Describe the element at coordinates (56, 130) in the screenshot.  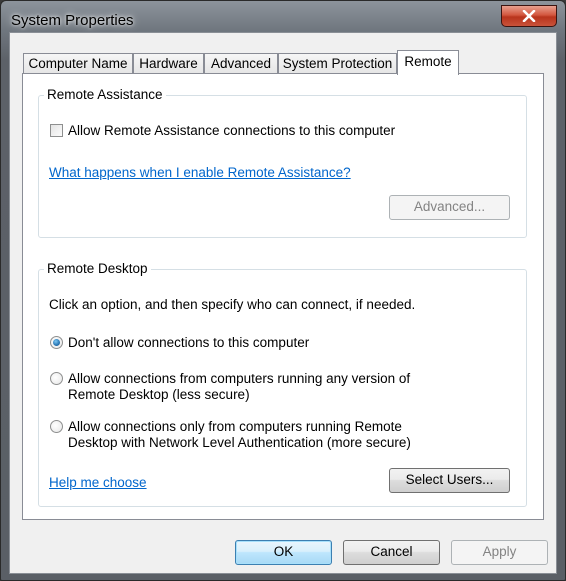
I see `allow-remote-assistance-checkbox` at that location.